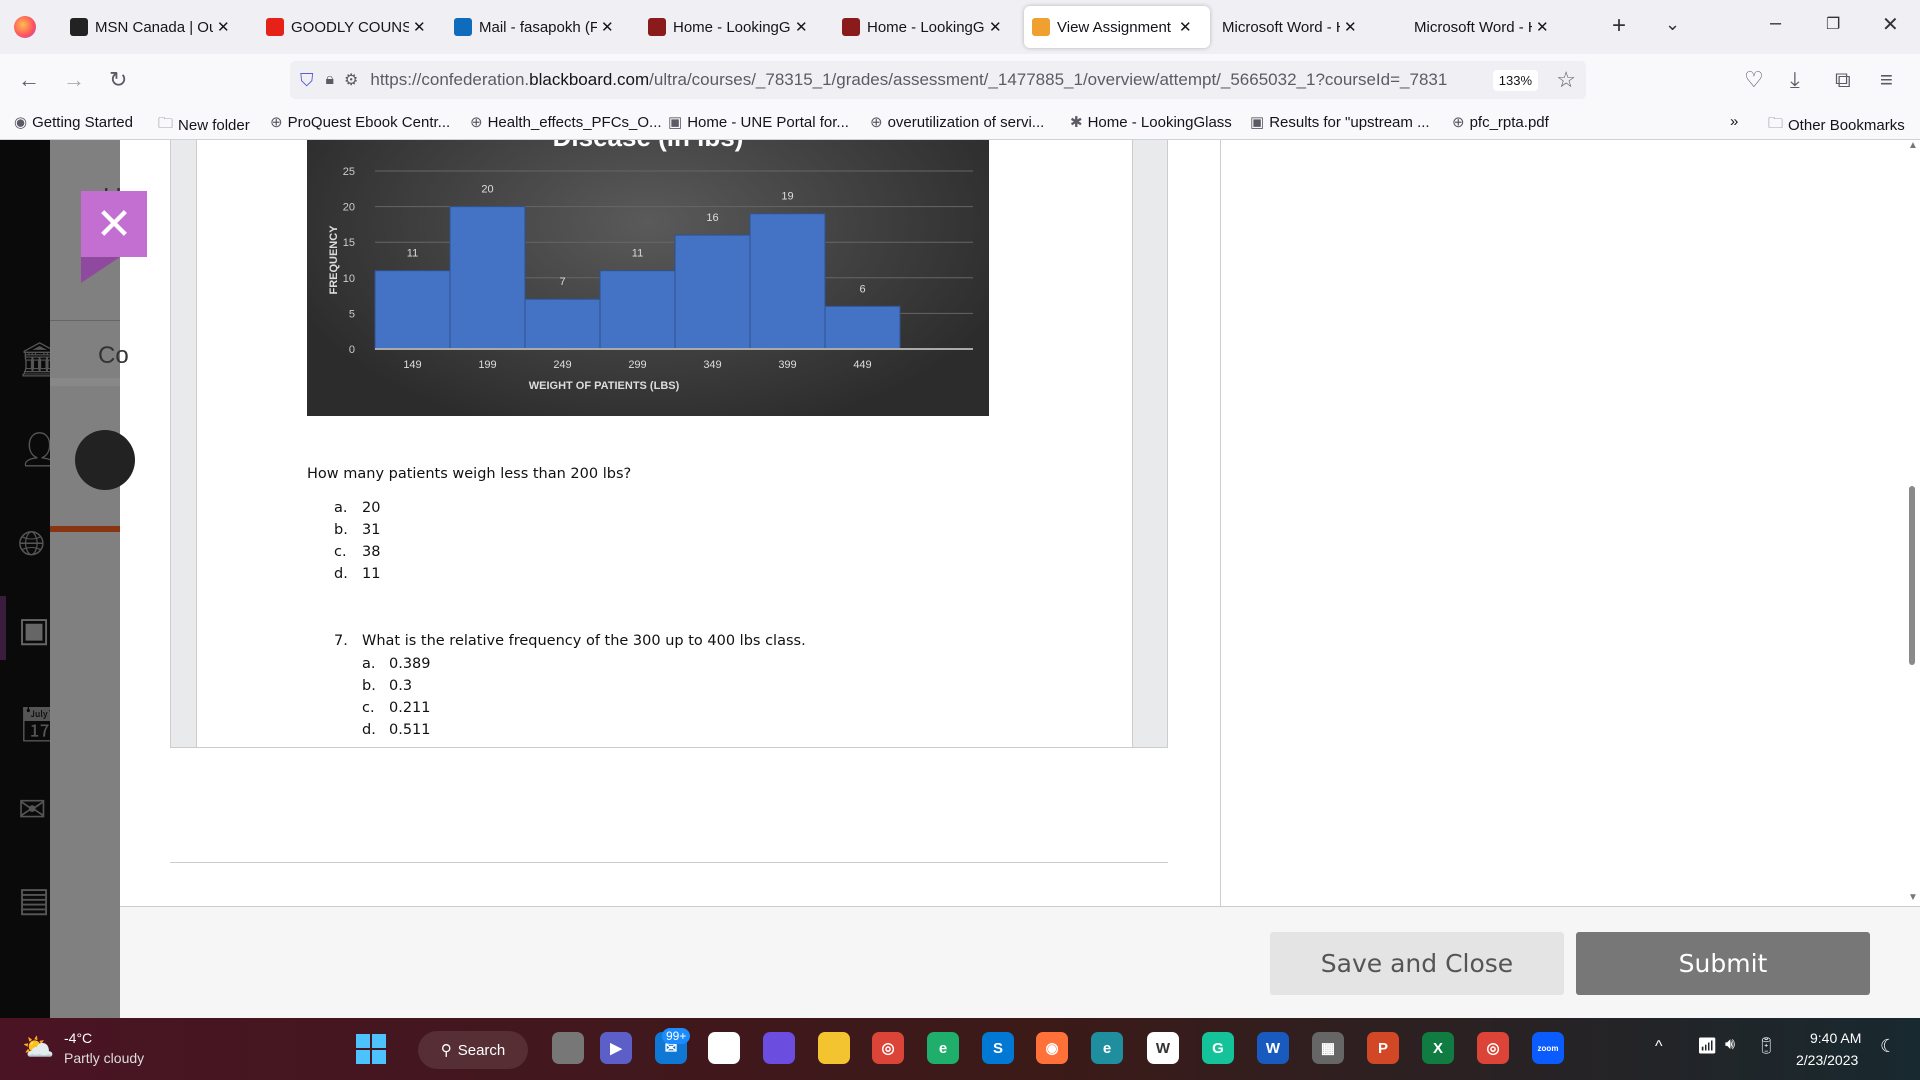  I want to click on course-title-partial: Co, so click(113, 356).